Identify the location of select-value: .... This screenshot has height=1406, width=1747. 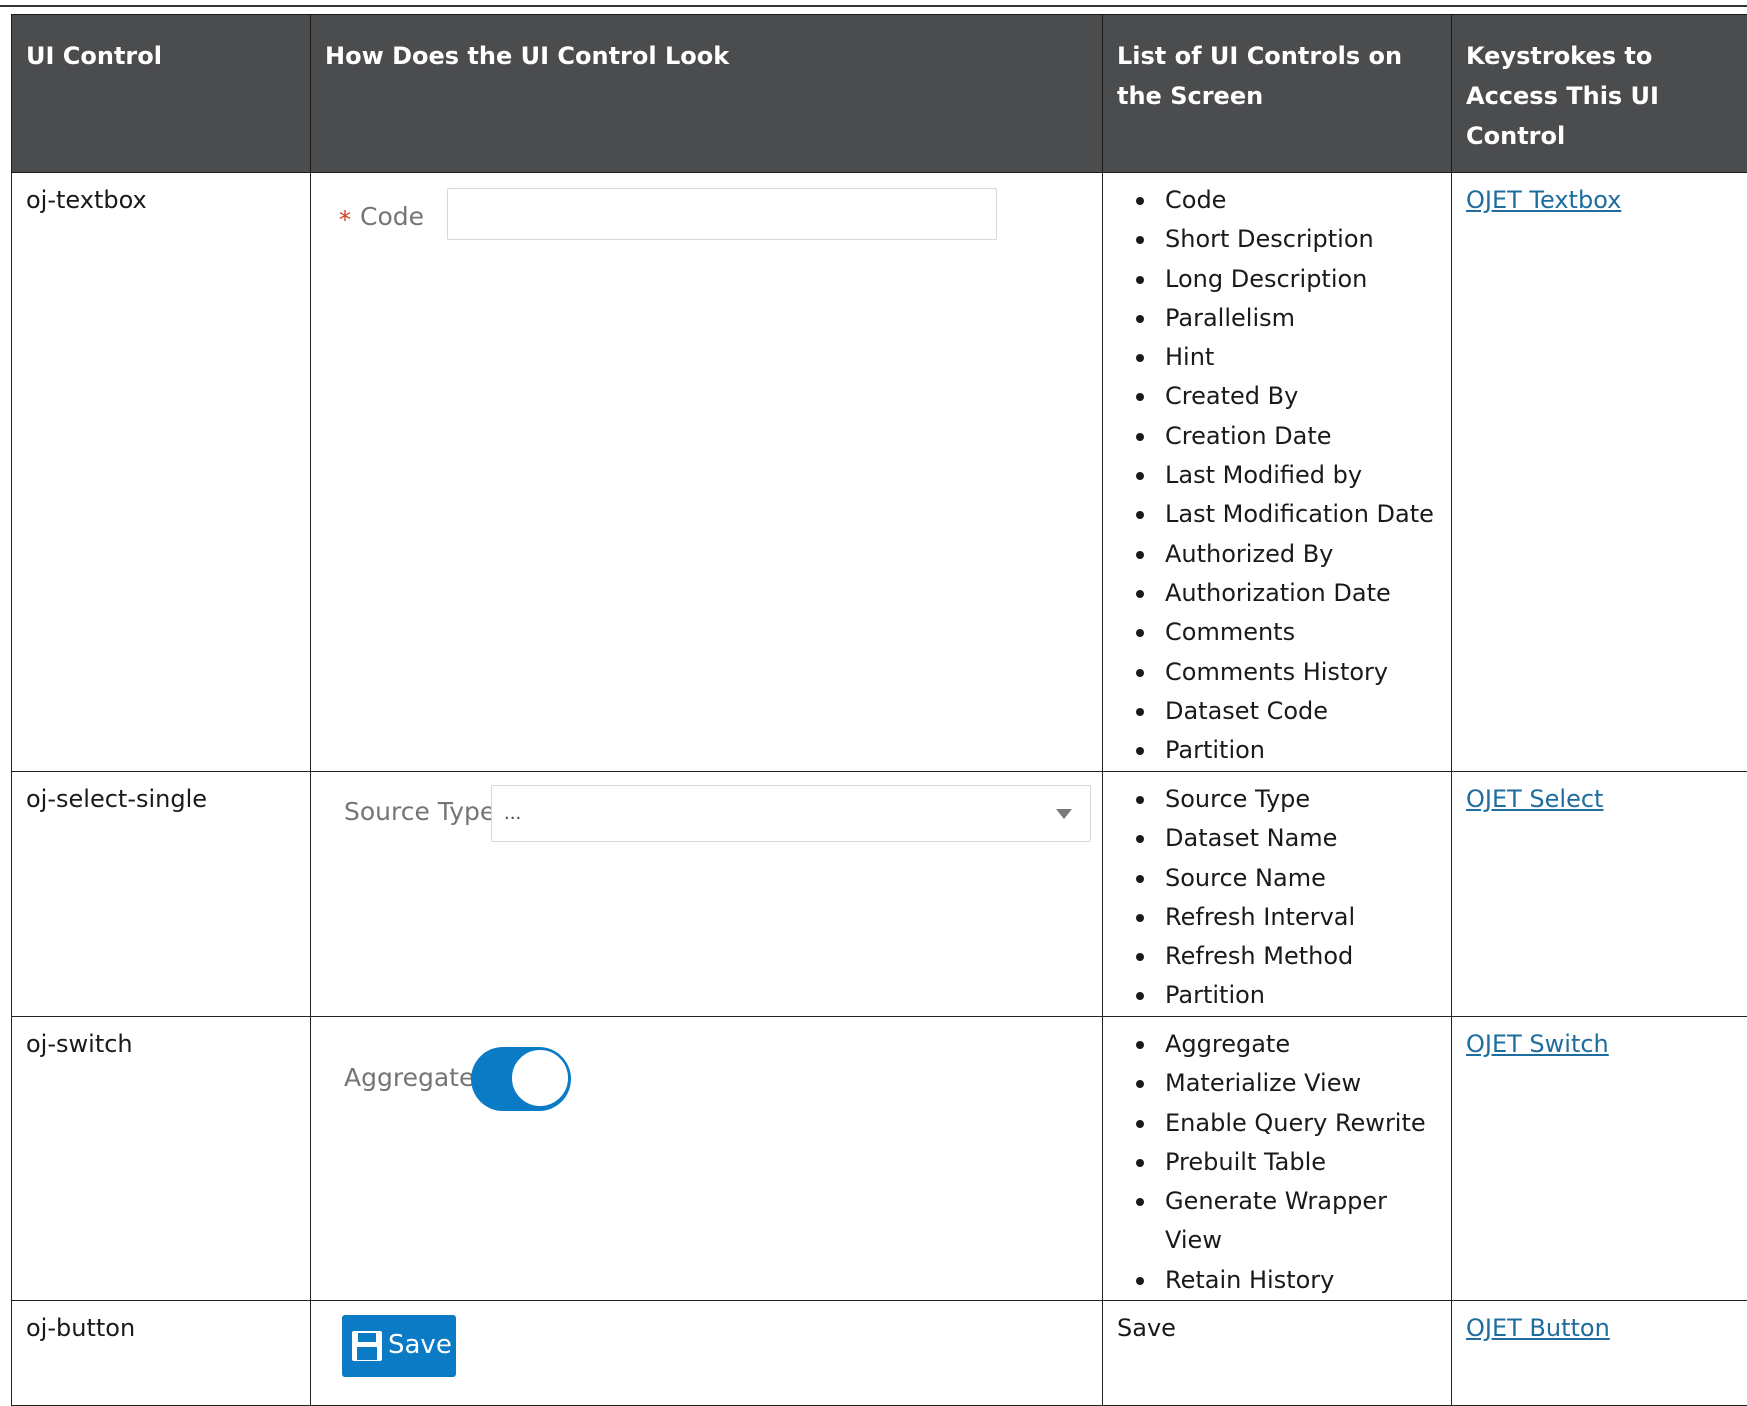
(512, 813).